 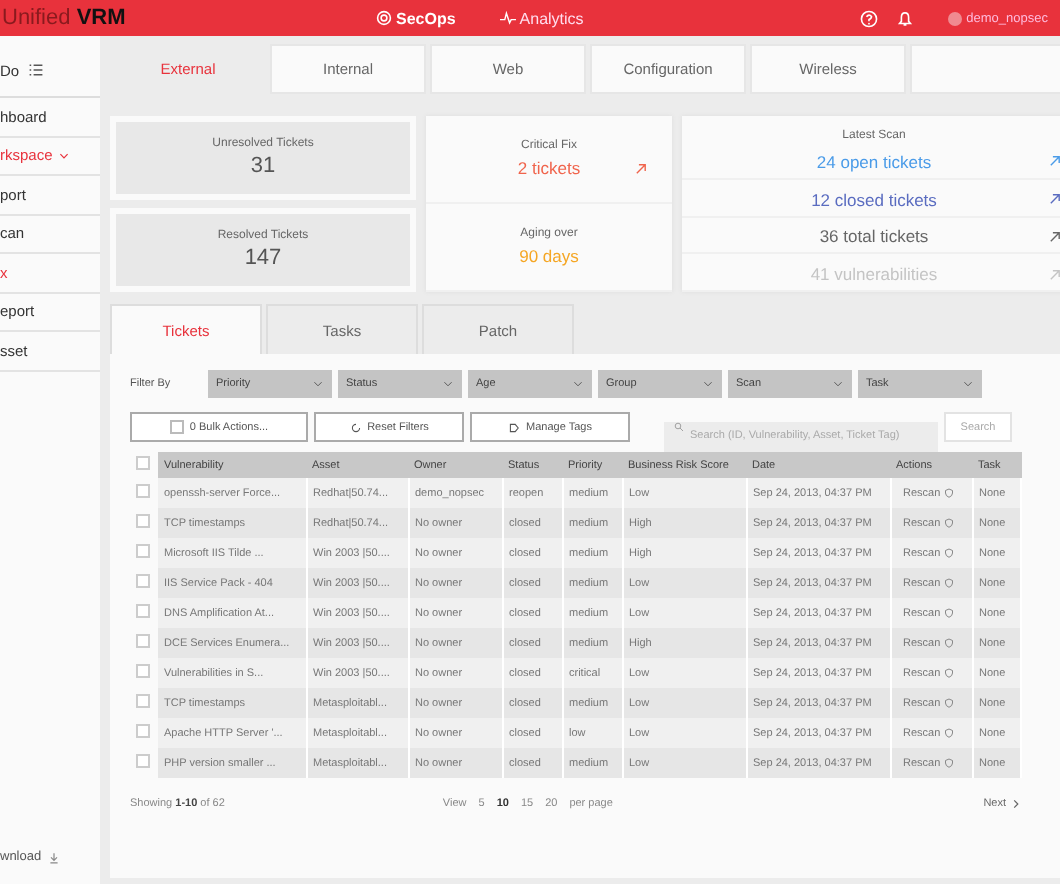 I want to click on scan-link: 12 closed tickets, so click(x=874, y=199).